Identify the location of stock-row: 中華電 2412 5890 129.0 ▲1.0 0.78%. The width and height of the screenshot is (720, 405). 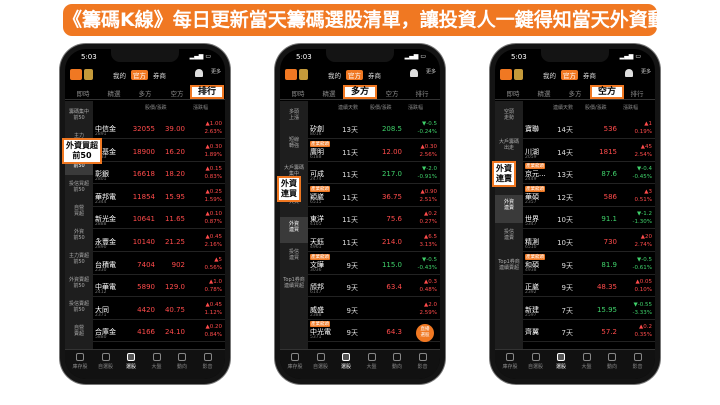
(159, 286).